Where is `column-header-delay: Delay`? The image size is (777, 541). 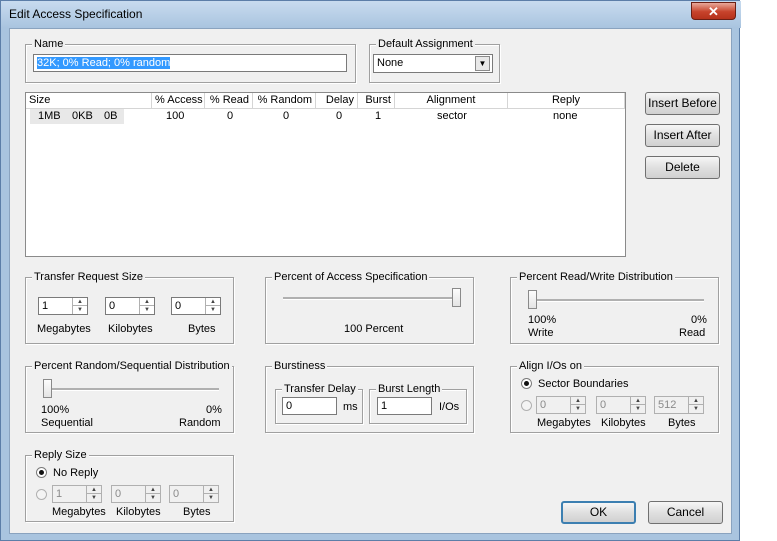 column-header-delay: Delay is located at coordinates (337, 100).